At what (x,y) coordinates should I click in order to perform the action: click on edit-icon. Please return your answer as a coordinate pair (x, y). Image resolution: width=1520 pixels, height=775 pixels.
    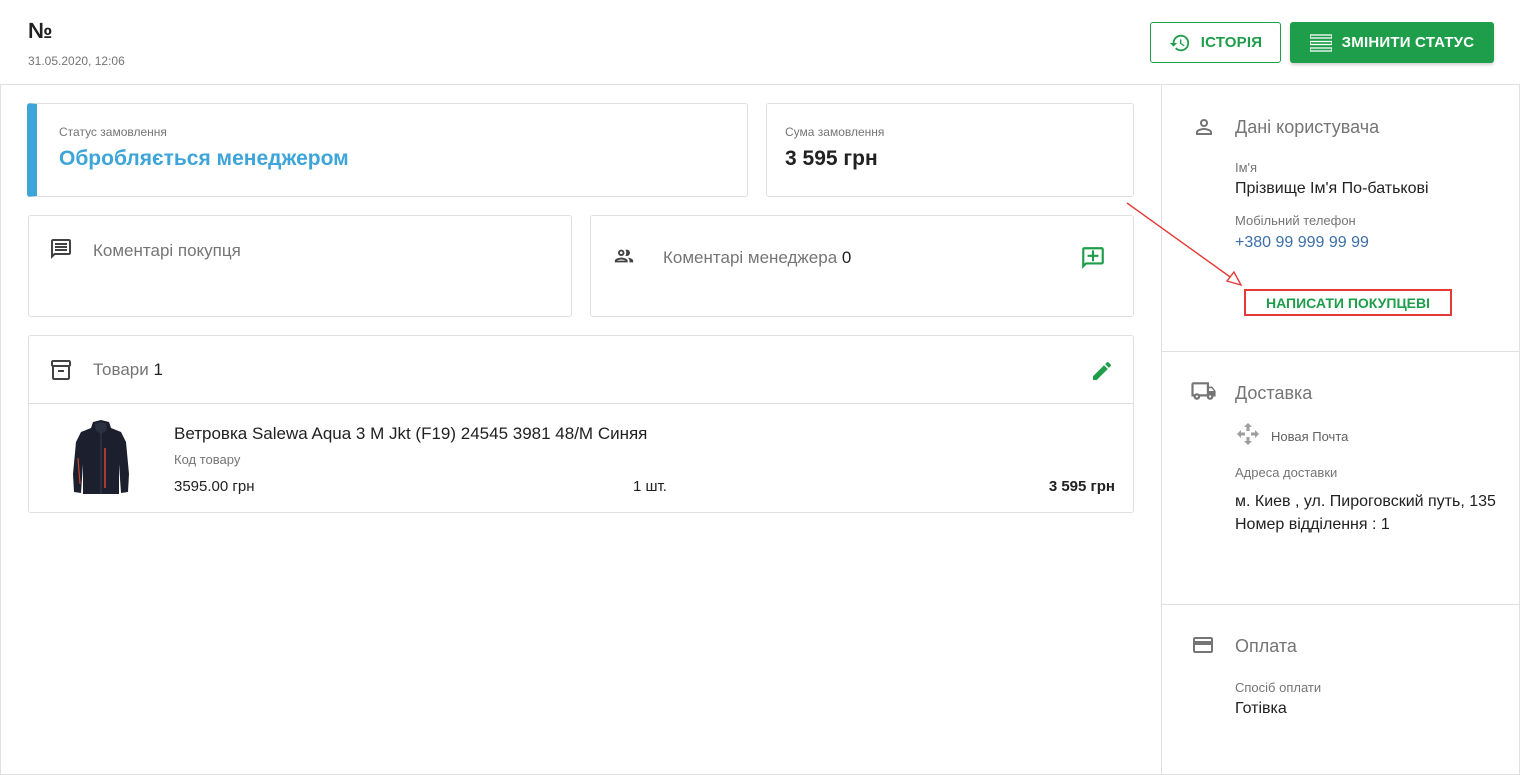
    Looking at the image, I should click on (1102, 371).